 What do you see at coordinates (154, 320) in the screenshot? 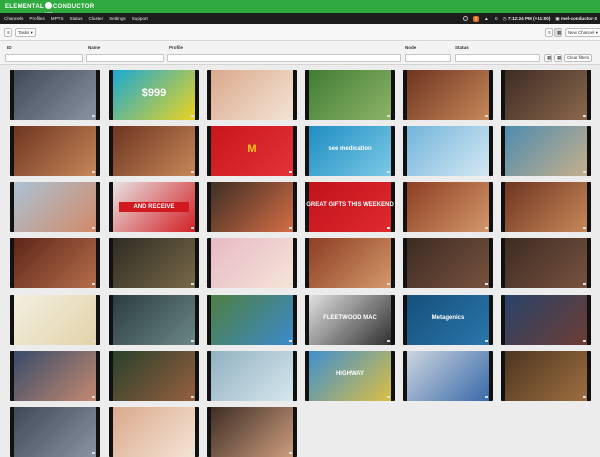
I see `channel-thumbnail-man-closeup` at bounding box center [154, 320].